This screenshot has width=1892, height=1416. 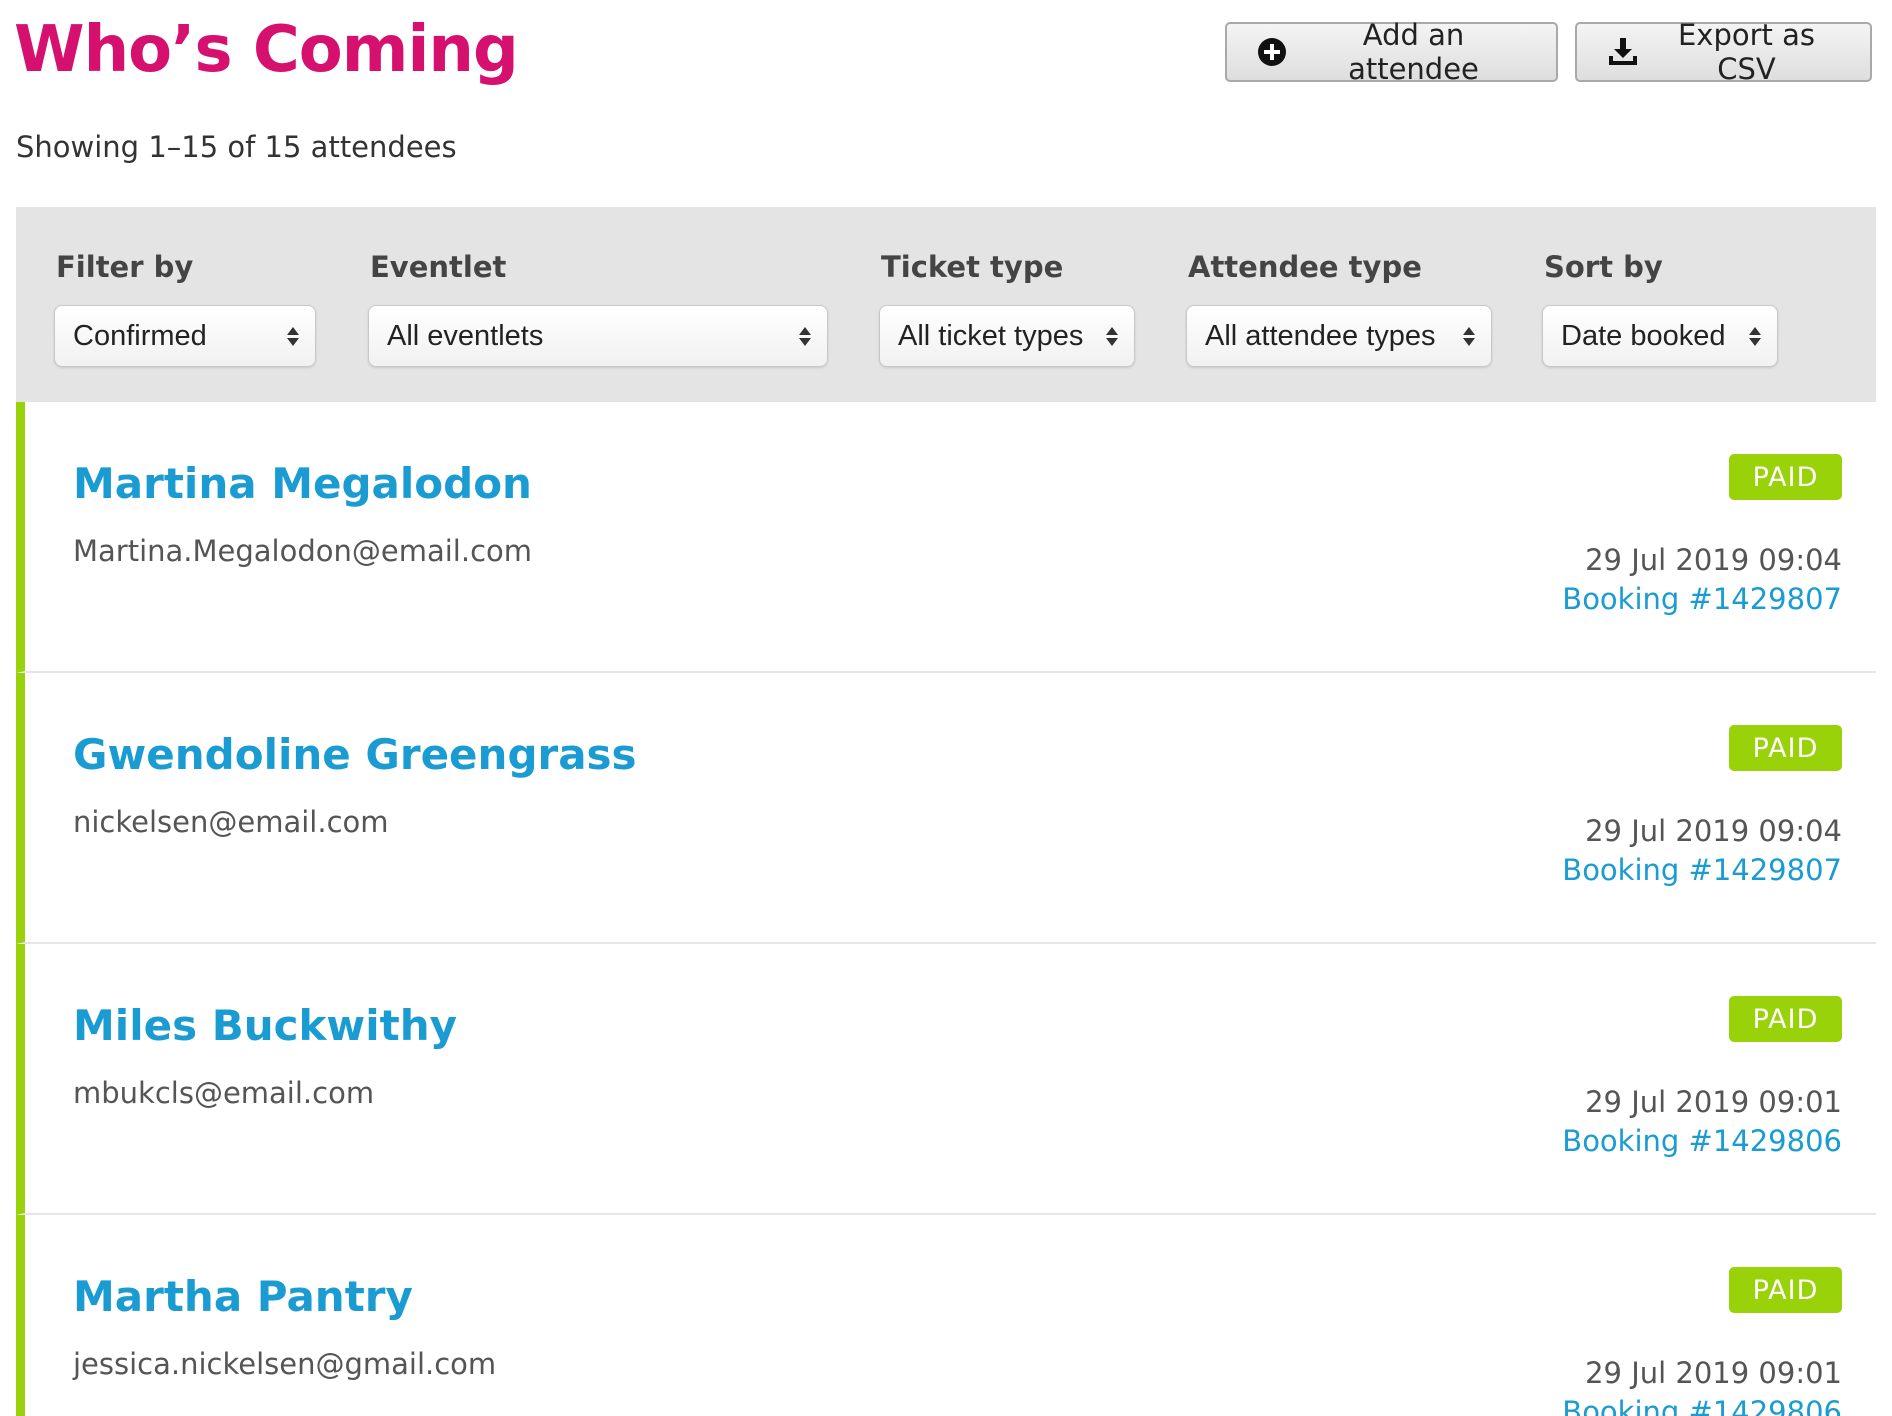 What do you see at coordinates (1305, 267) in the screenshot?
I see `attendee-type-label: Attendee type` at bounding box center [1305, 267].